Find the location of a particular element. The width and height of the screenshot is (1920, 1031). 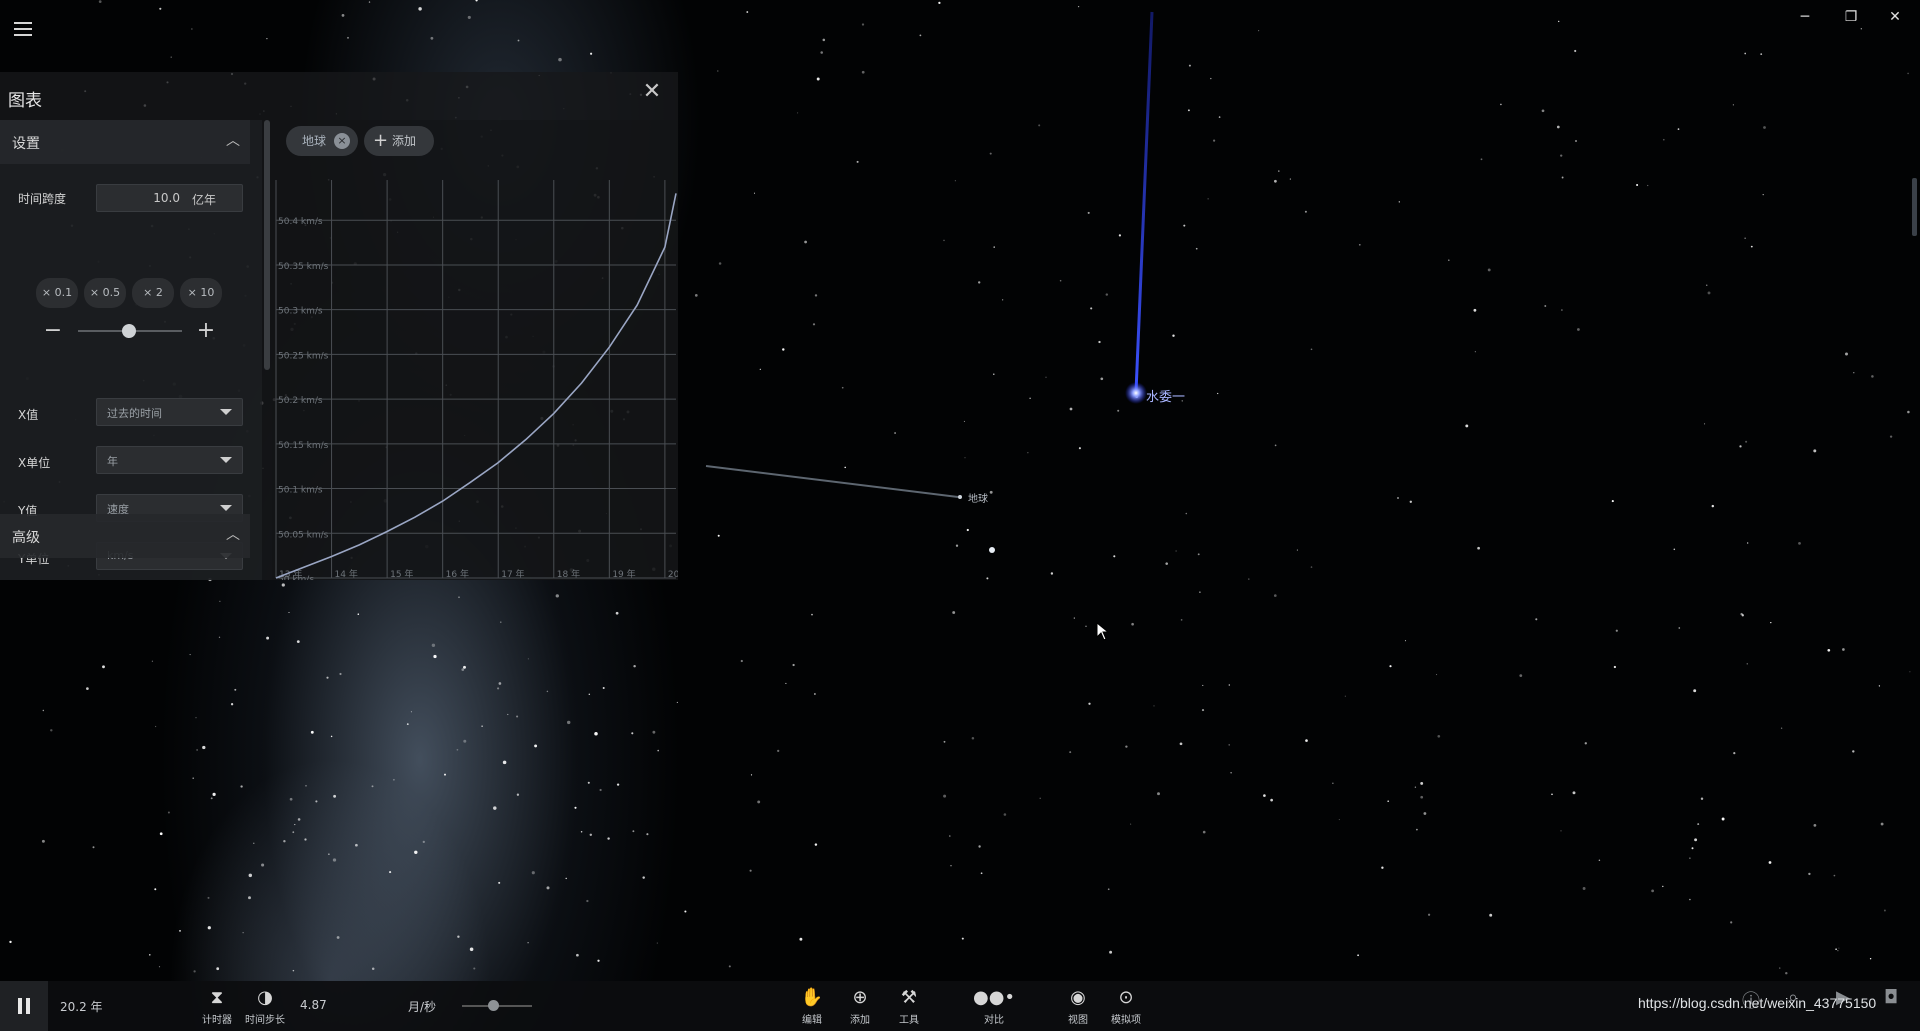

restore-button: ❐ is located at coordinates (1851, 17).